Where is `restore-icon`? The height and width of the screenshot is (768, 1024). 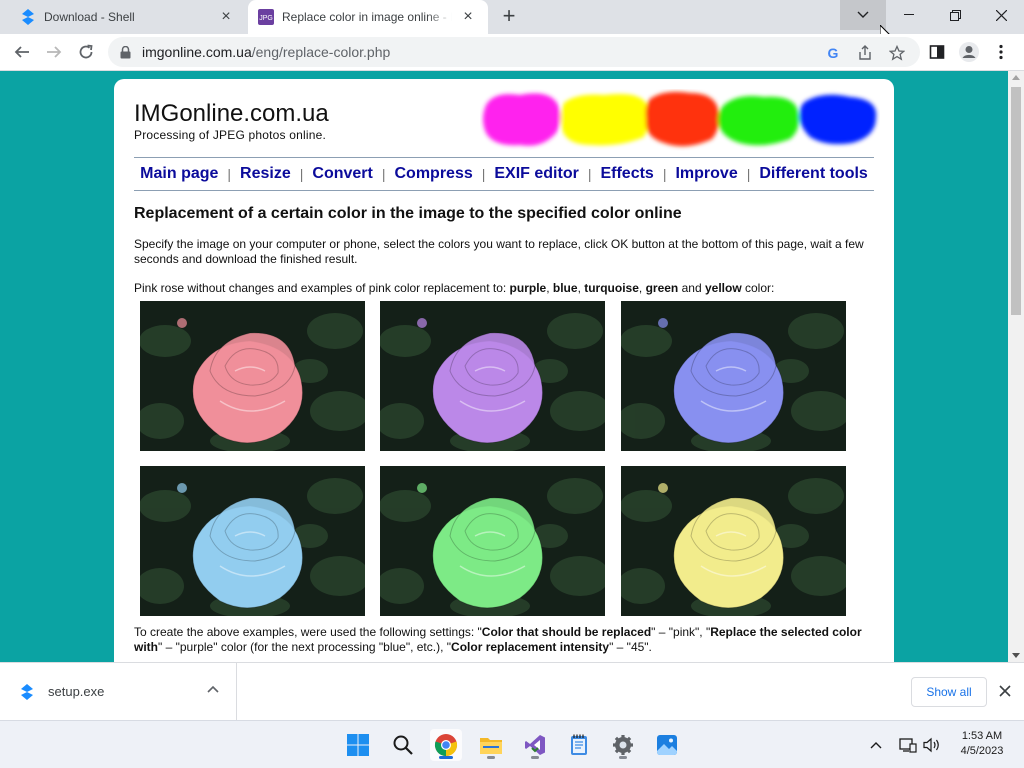 restore-icon is located at coordinates (955, 15).